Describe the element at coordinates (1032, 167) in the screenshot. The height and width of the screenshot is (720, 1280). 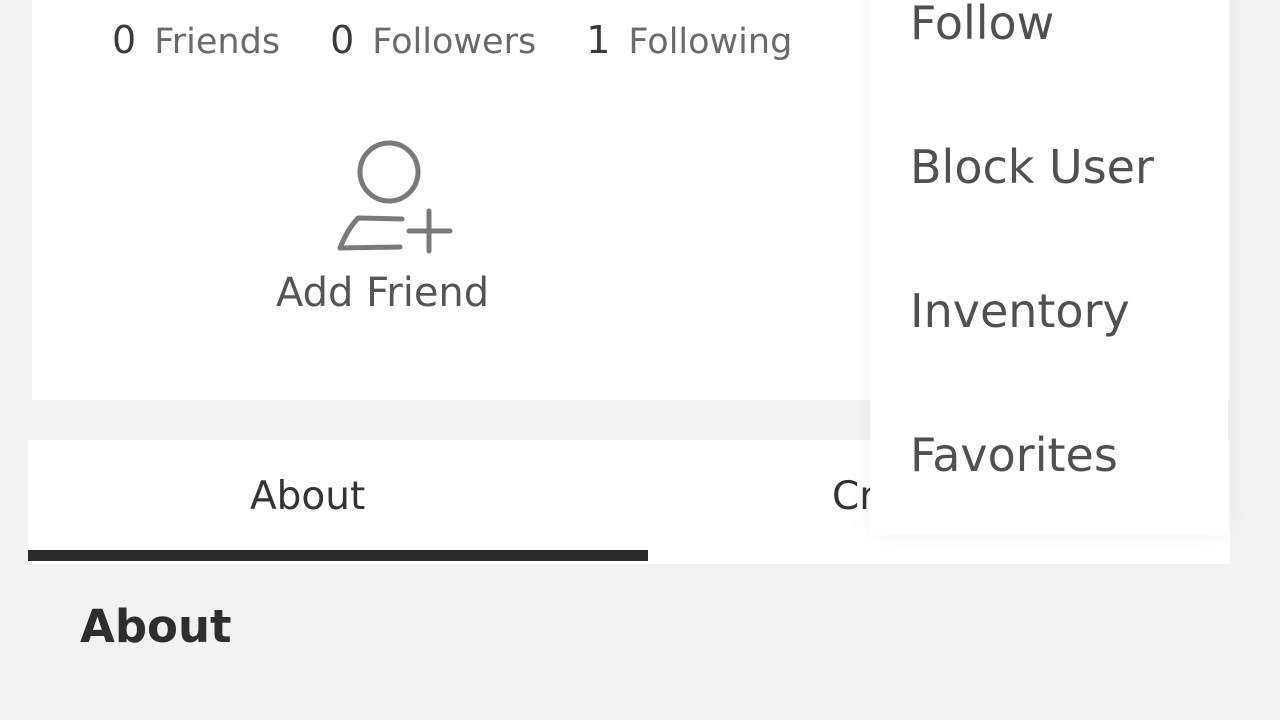
I see `menu-item-block-user: Block User` at that location.